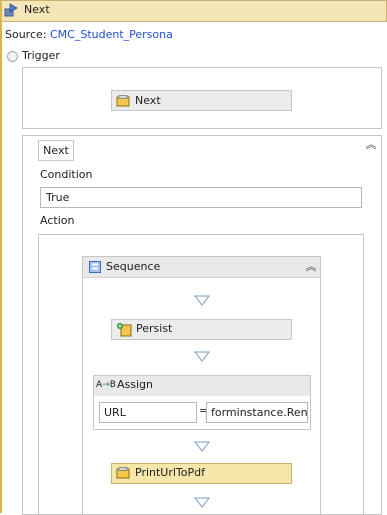 The image size is (387, 515). Describe the element at coordinates (170, 472) in the screenshot. I see `print-url-to-pdf-label: PrintUrlToPdf` at that location.